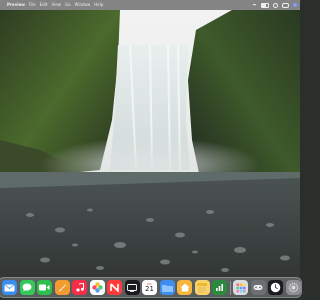 This screenshot has width=320, height=300. What do you see at coordinates (293, 287) in the screenshot?
I see `system-settings-icon` at bounding box center [293, 287].